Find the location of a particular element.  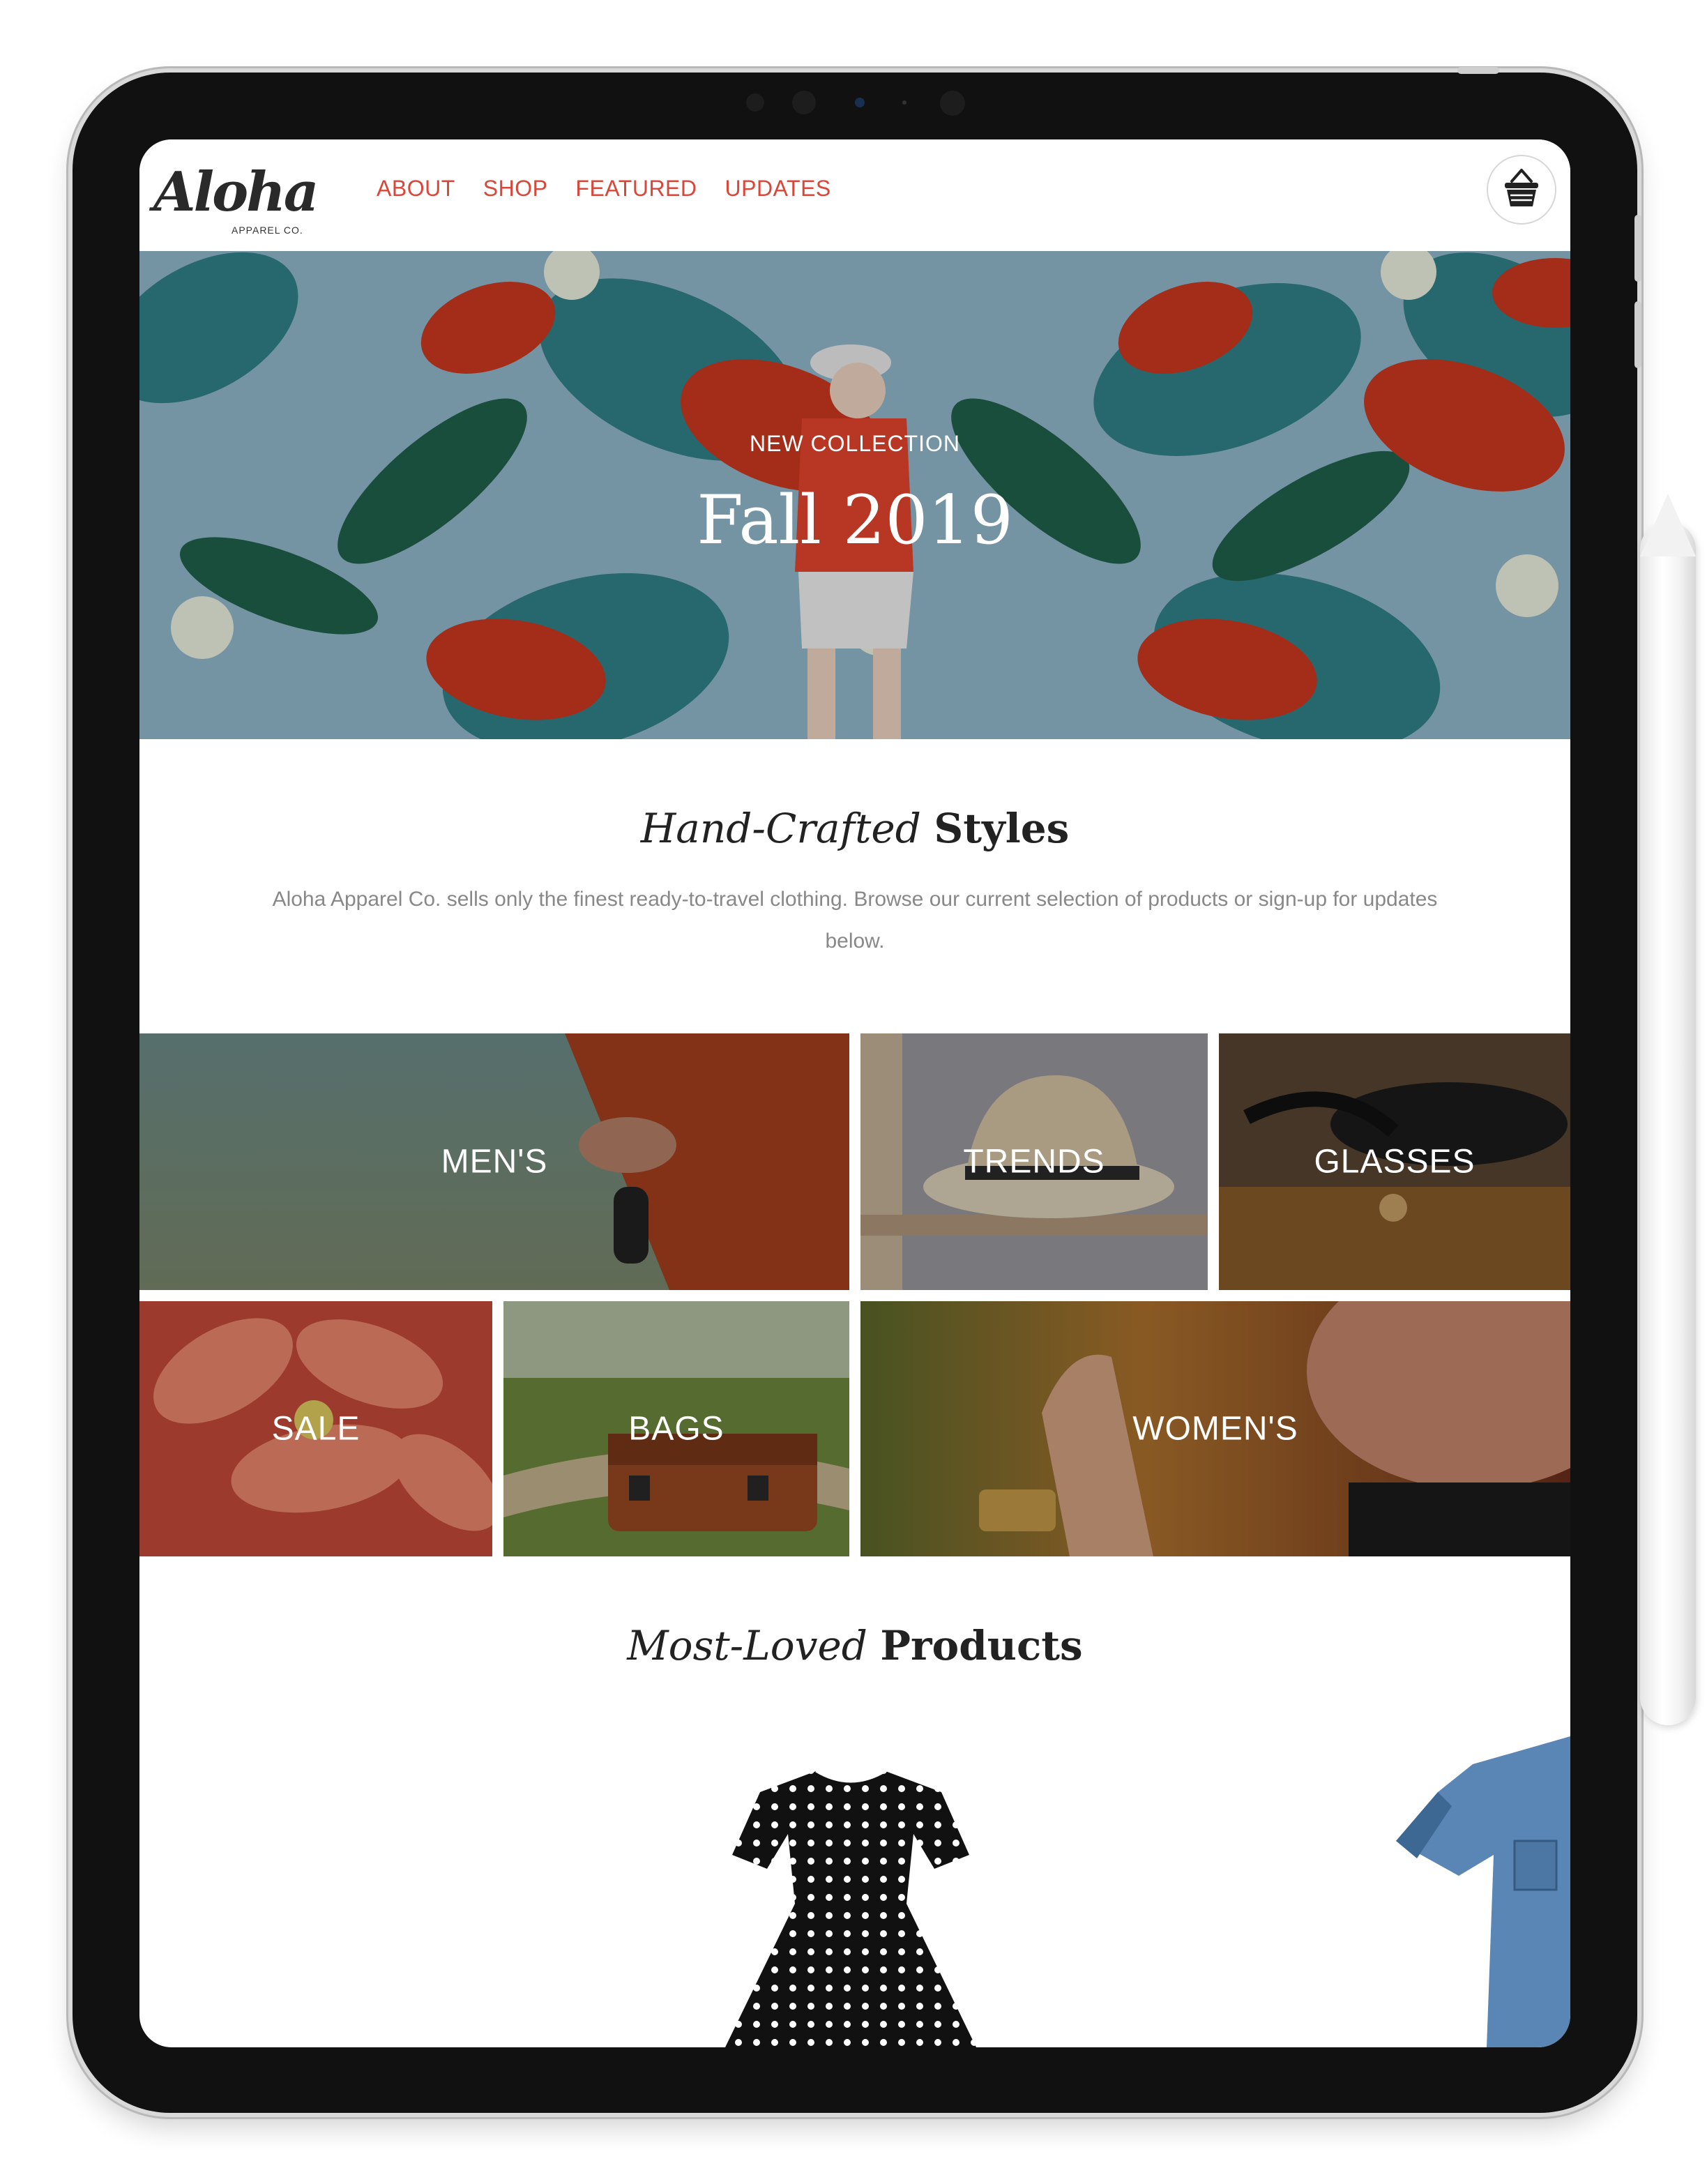

nav-link-updates: UPDATES is located at coordinates (778, 189).